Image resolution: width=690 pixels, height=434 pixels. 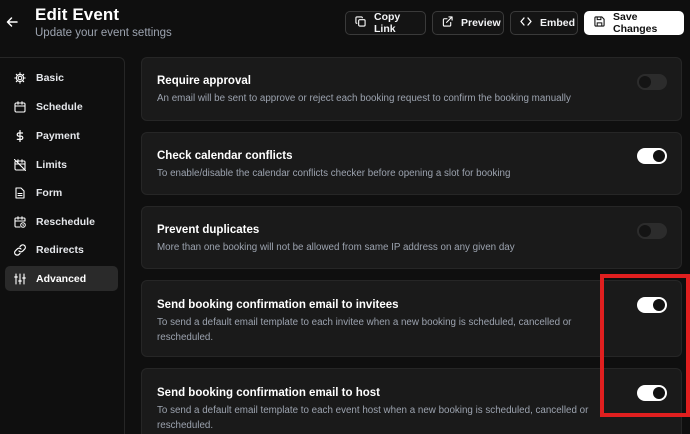 What do you see at coordinates (20, 249) in the screenshot?
I see `link-icon` at bounding box center [20, 249].